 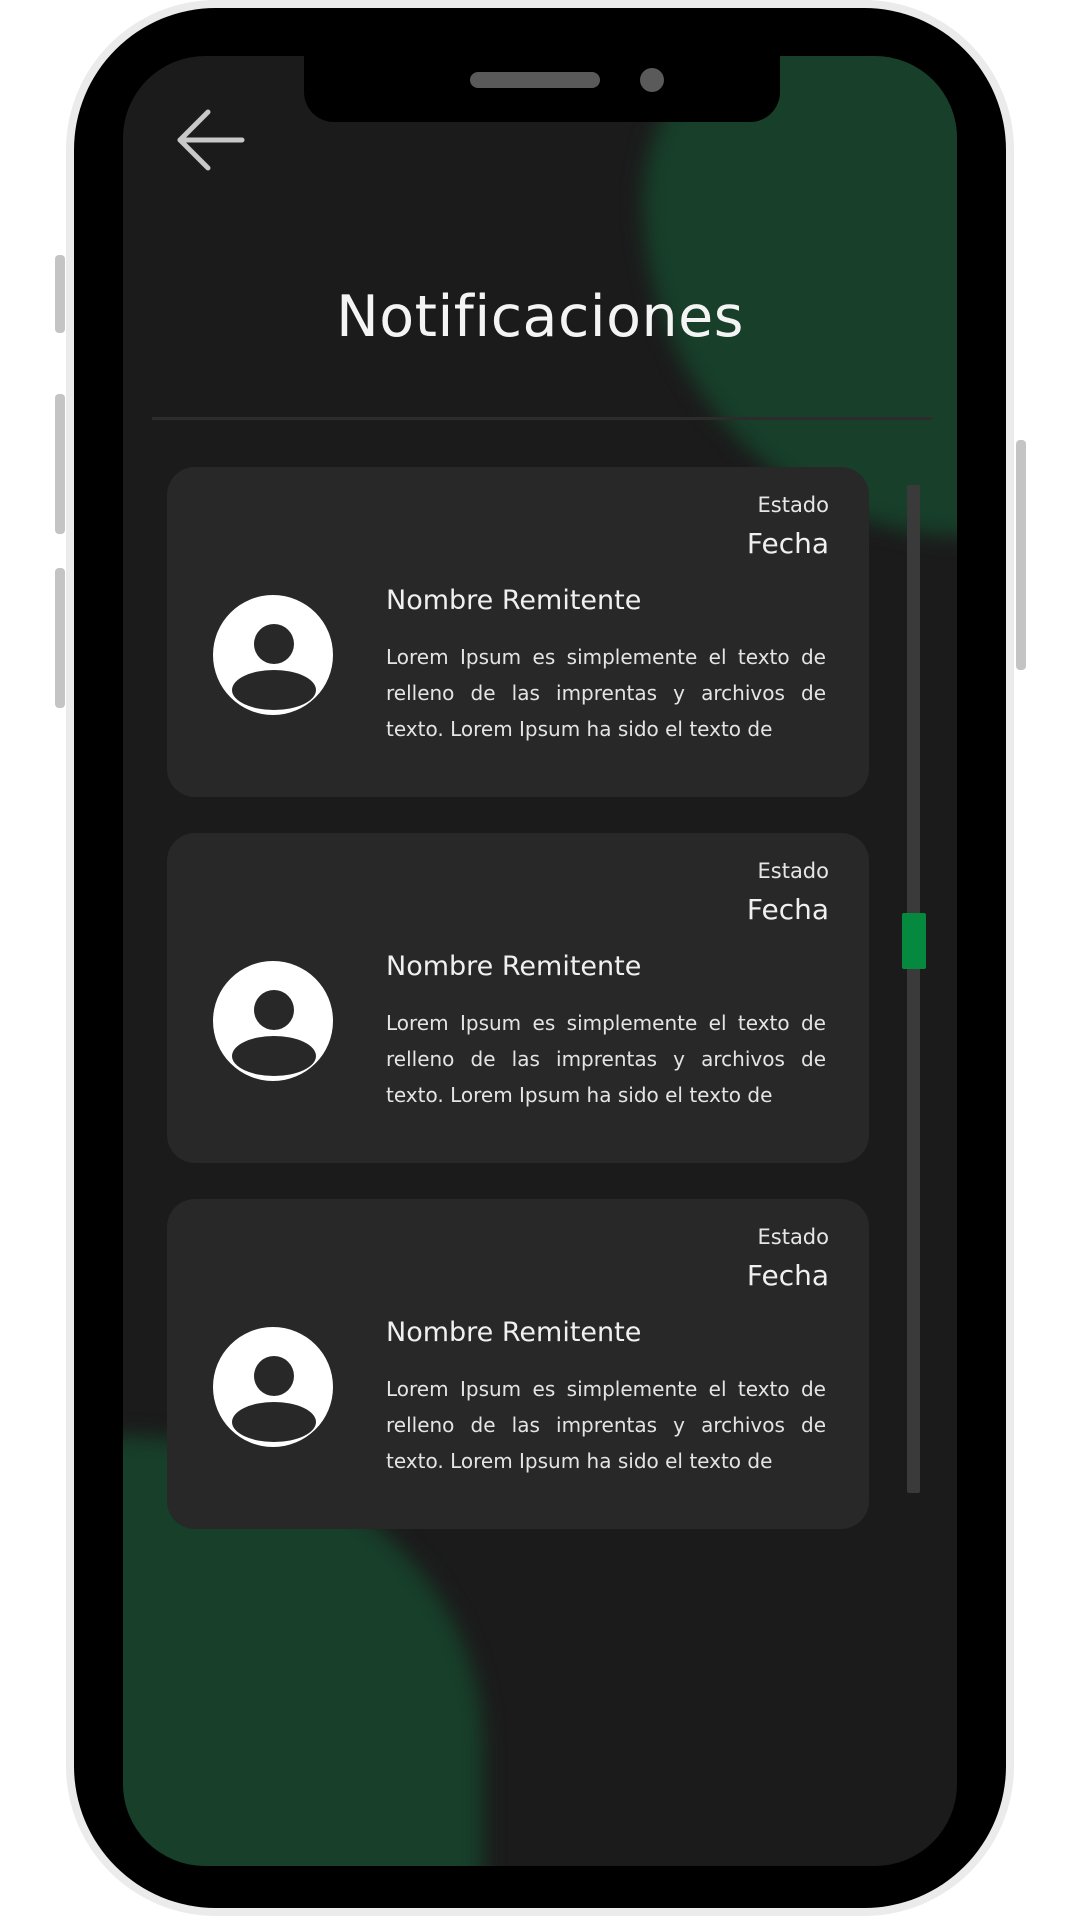 I want to click on back-button, so click(x=210, y=140).